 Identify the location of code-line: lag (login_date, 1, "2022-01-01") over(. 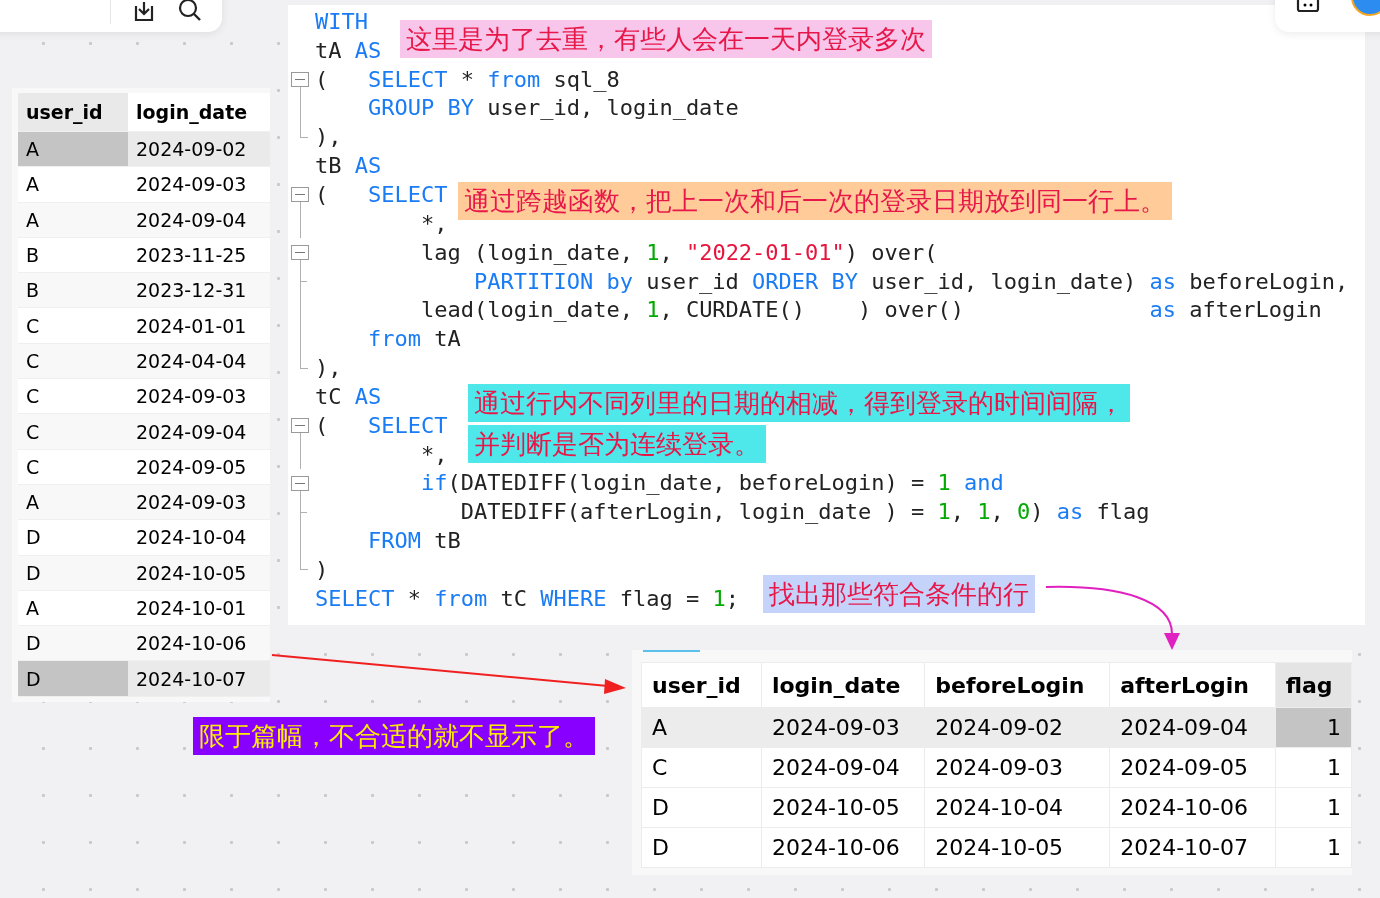
(678, 252).